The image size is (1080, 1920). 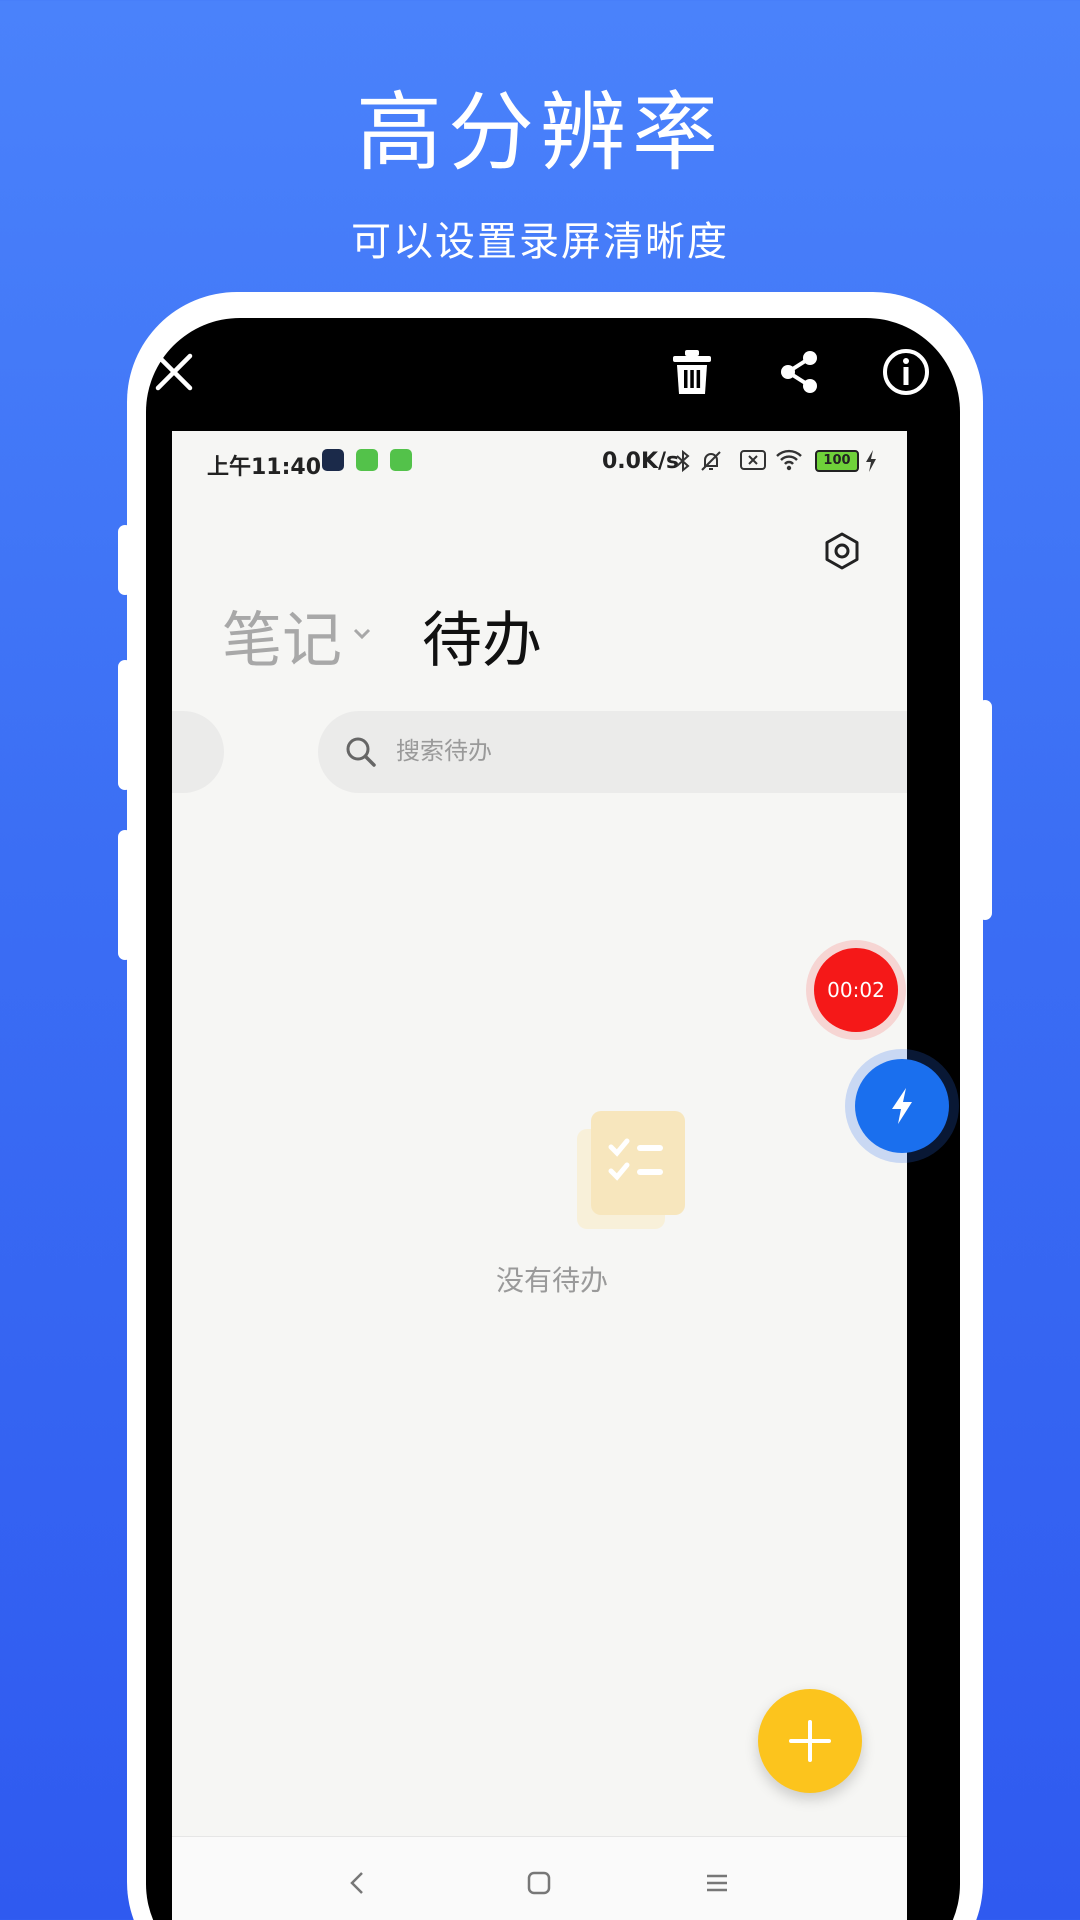 I want to click on quick-action-ball, so click(x=902, y=1106).